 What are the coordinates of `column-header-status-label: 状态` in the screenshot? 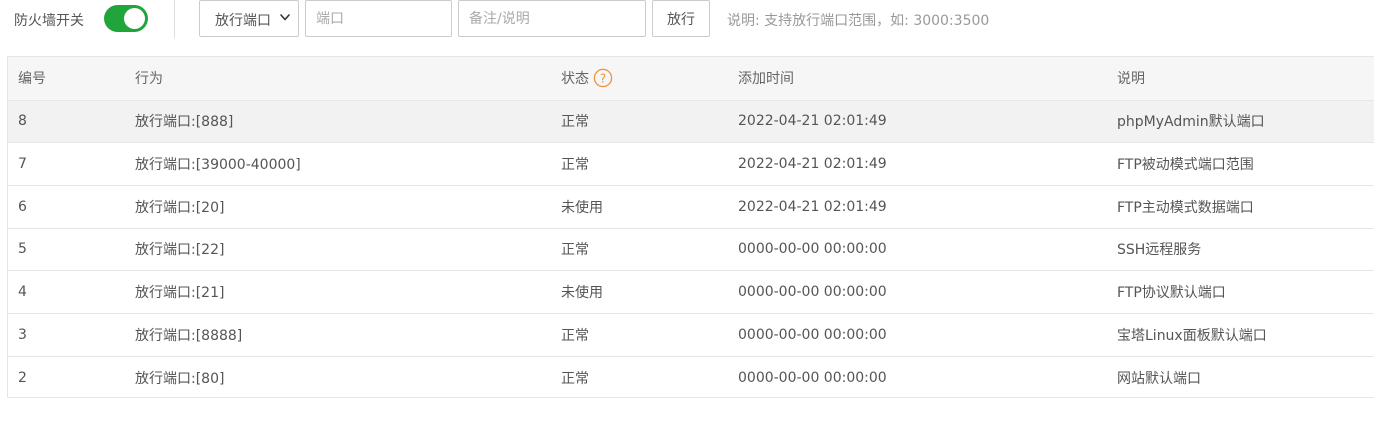 It's located at (575, 79).